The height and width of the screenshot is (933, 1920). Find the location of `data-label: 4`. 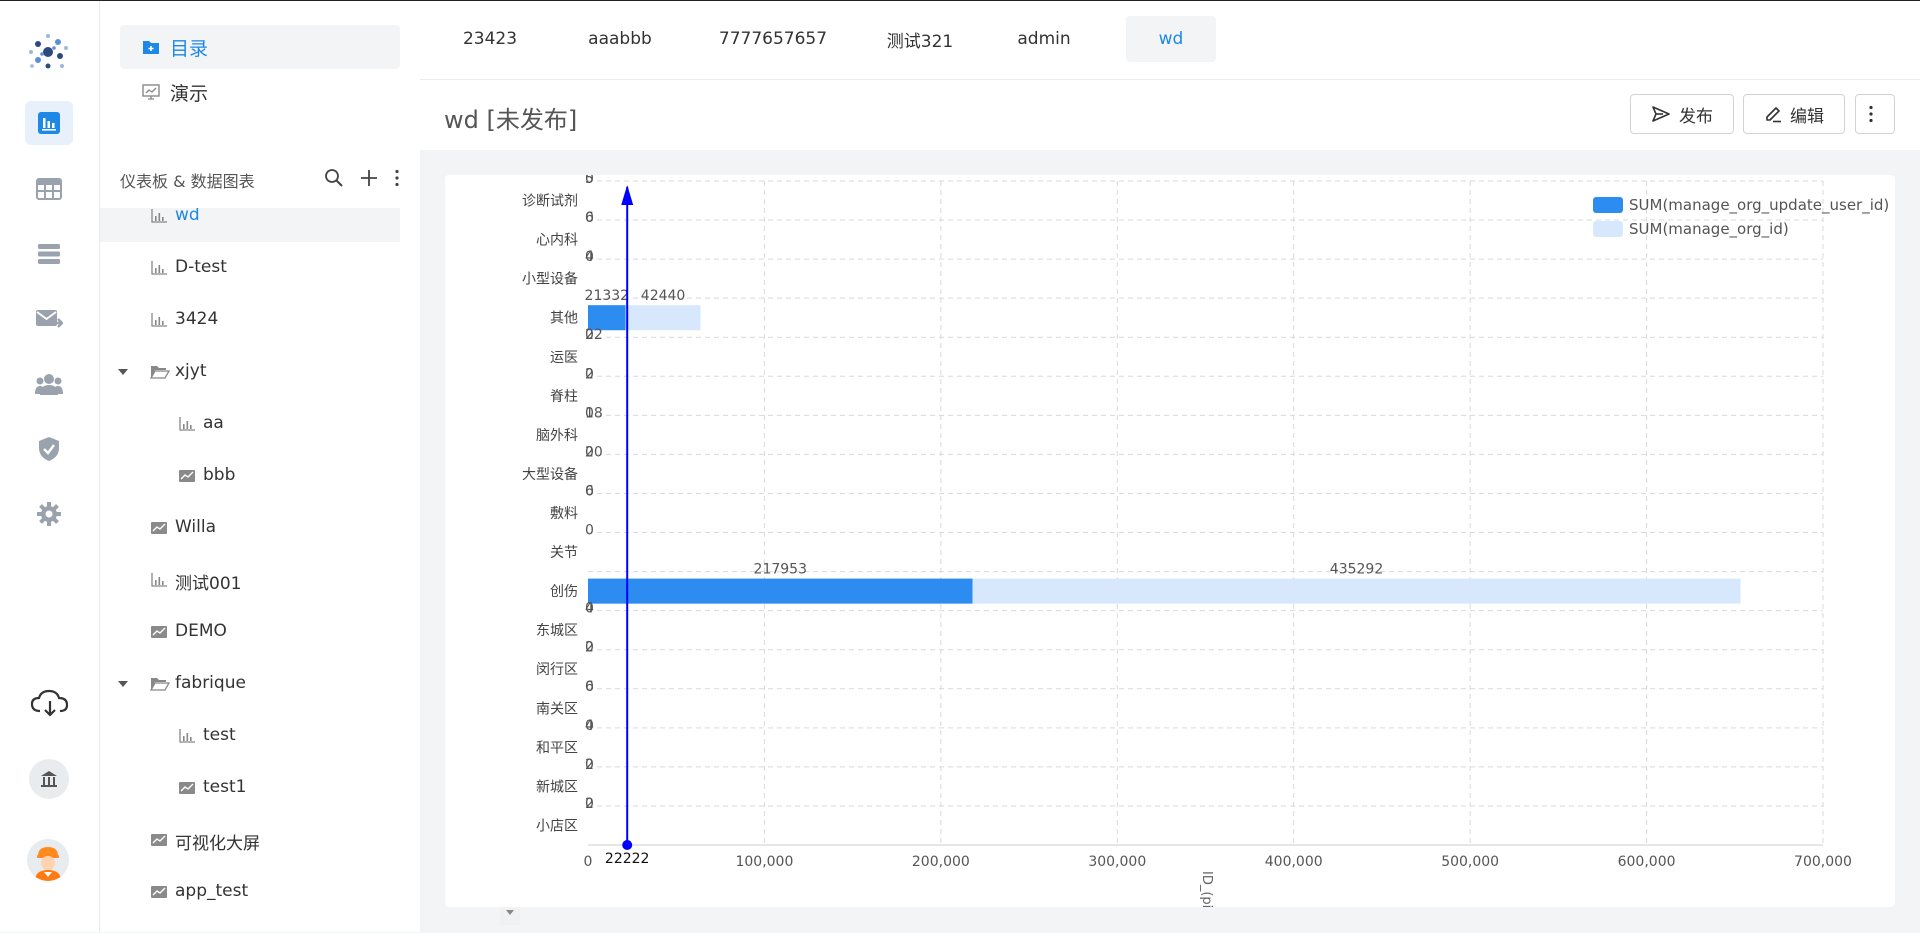

data-label: 4 is located at coordinates (589, 726).